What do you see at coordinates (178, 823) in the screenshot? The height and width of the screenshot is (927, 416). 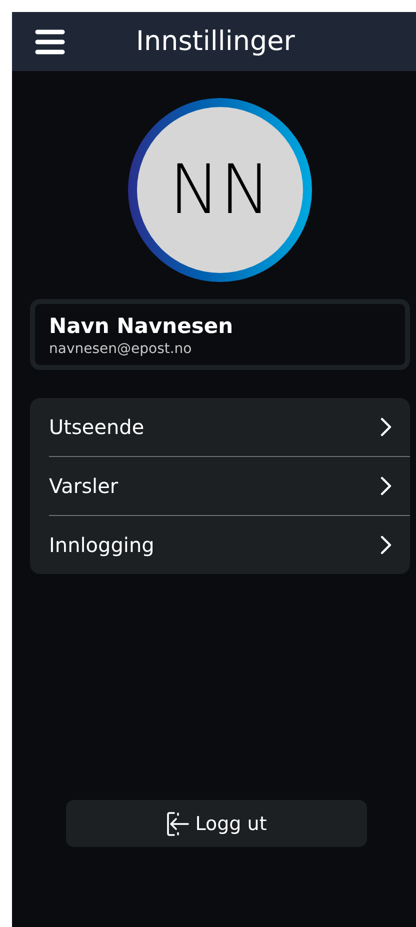 I see `logout-icon` at bounding box center [178, 823].